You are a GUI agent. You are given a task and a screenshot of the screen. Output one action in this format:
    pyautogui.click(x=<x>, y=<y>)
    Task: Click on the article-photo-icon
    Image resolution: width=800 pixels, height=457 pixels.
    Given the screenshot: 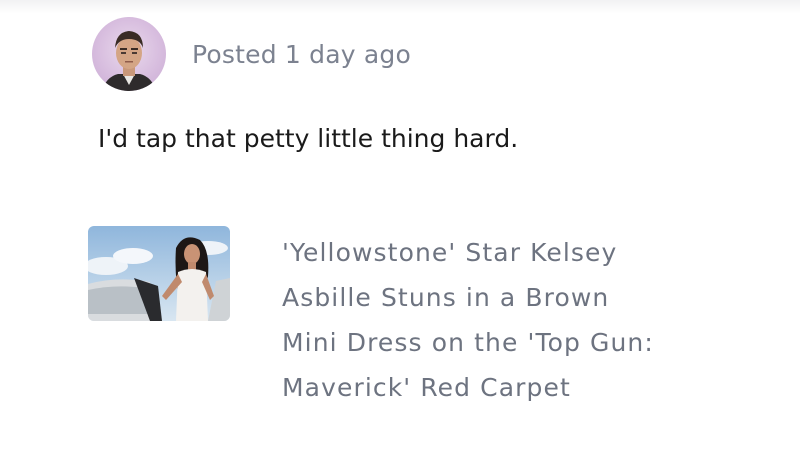 What is the action you would take?
    pyautogui.click(x=159, y=273)
    